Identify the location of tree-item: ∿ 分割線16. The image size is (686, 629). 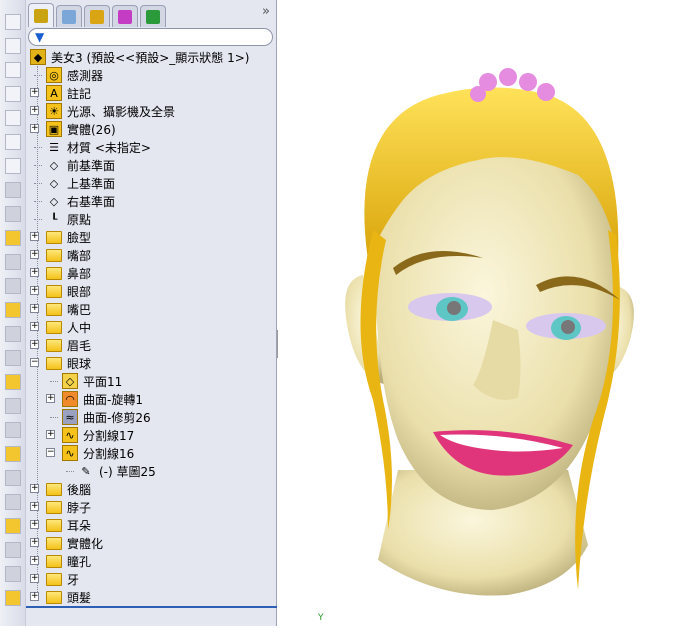
(98, 453).